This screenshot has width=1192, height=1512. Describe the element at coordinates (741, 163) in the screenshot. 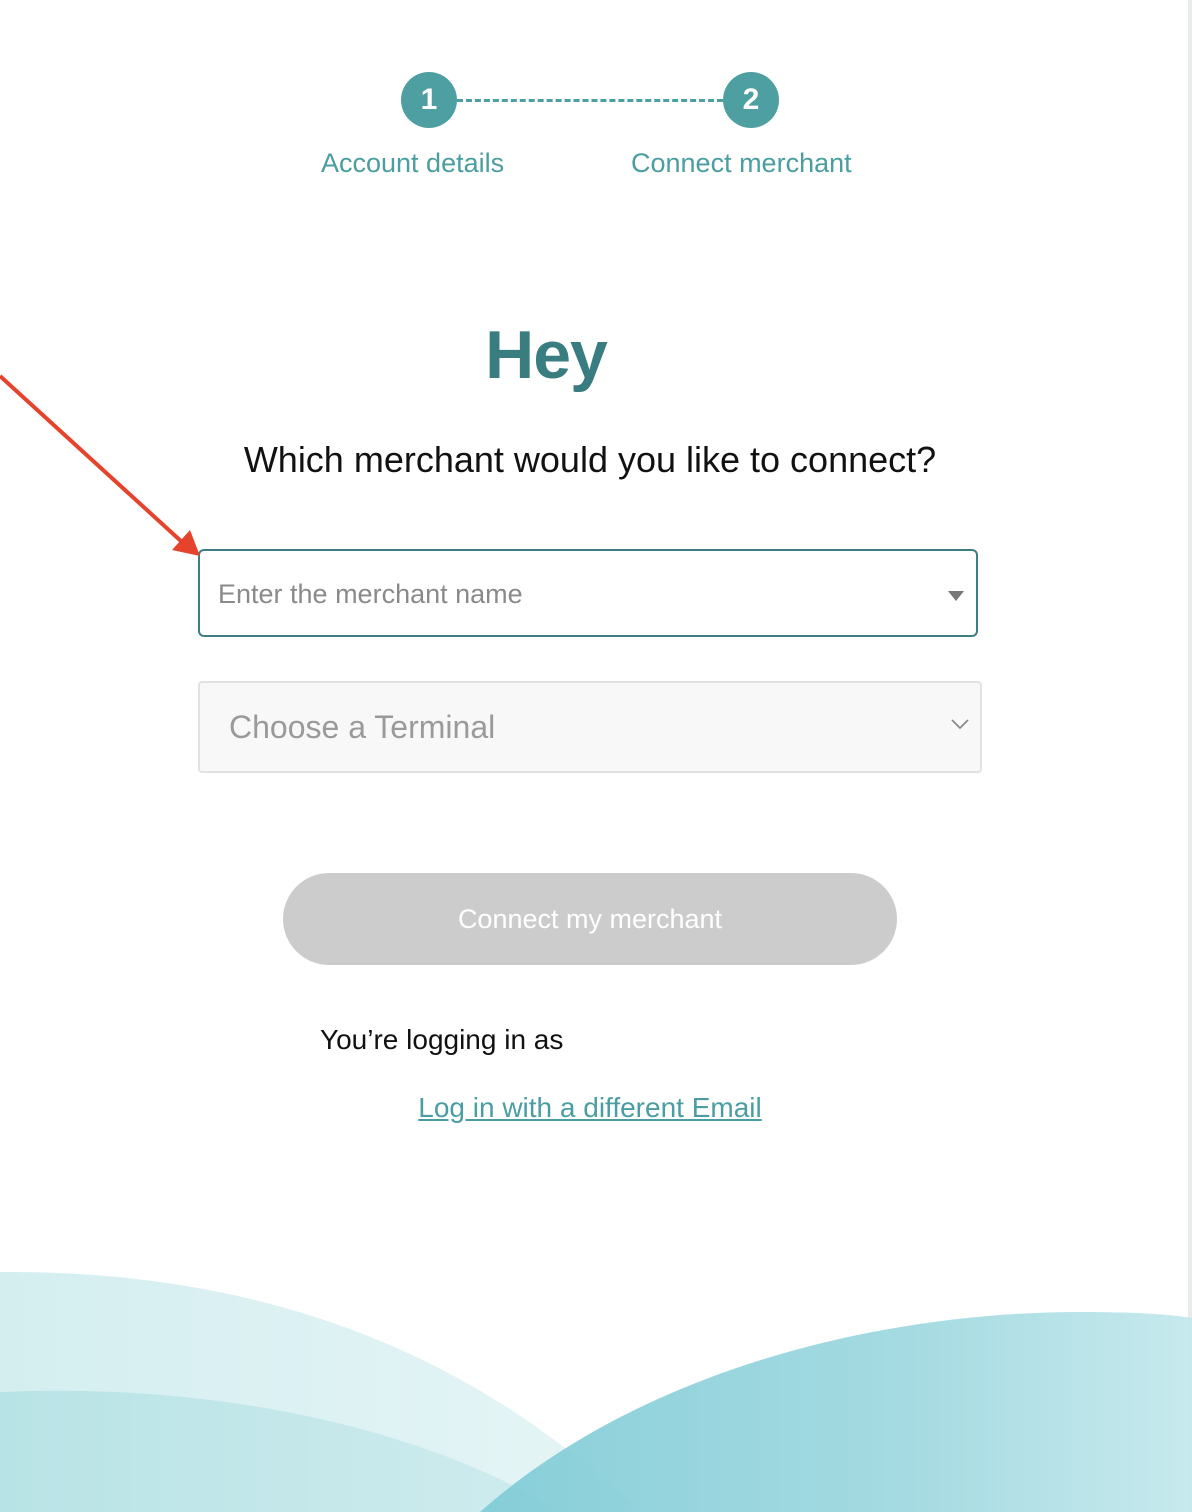

I see `step-2-label: Connect merchant` at that location.